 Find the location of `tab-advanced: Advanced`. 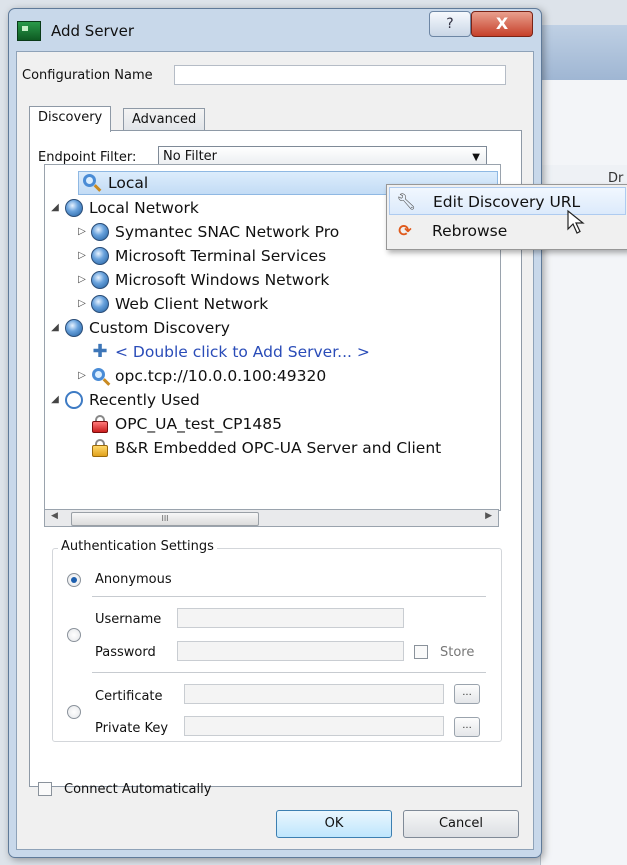

tab-advanced: Advanced is located at coordinates (164, 120).